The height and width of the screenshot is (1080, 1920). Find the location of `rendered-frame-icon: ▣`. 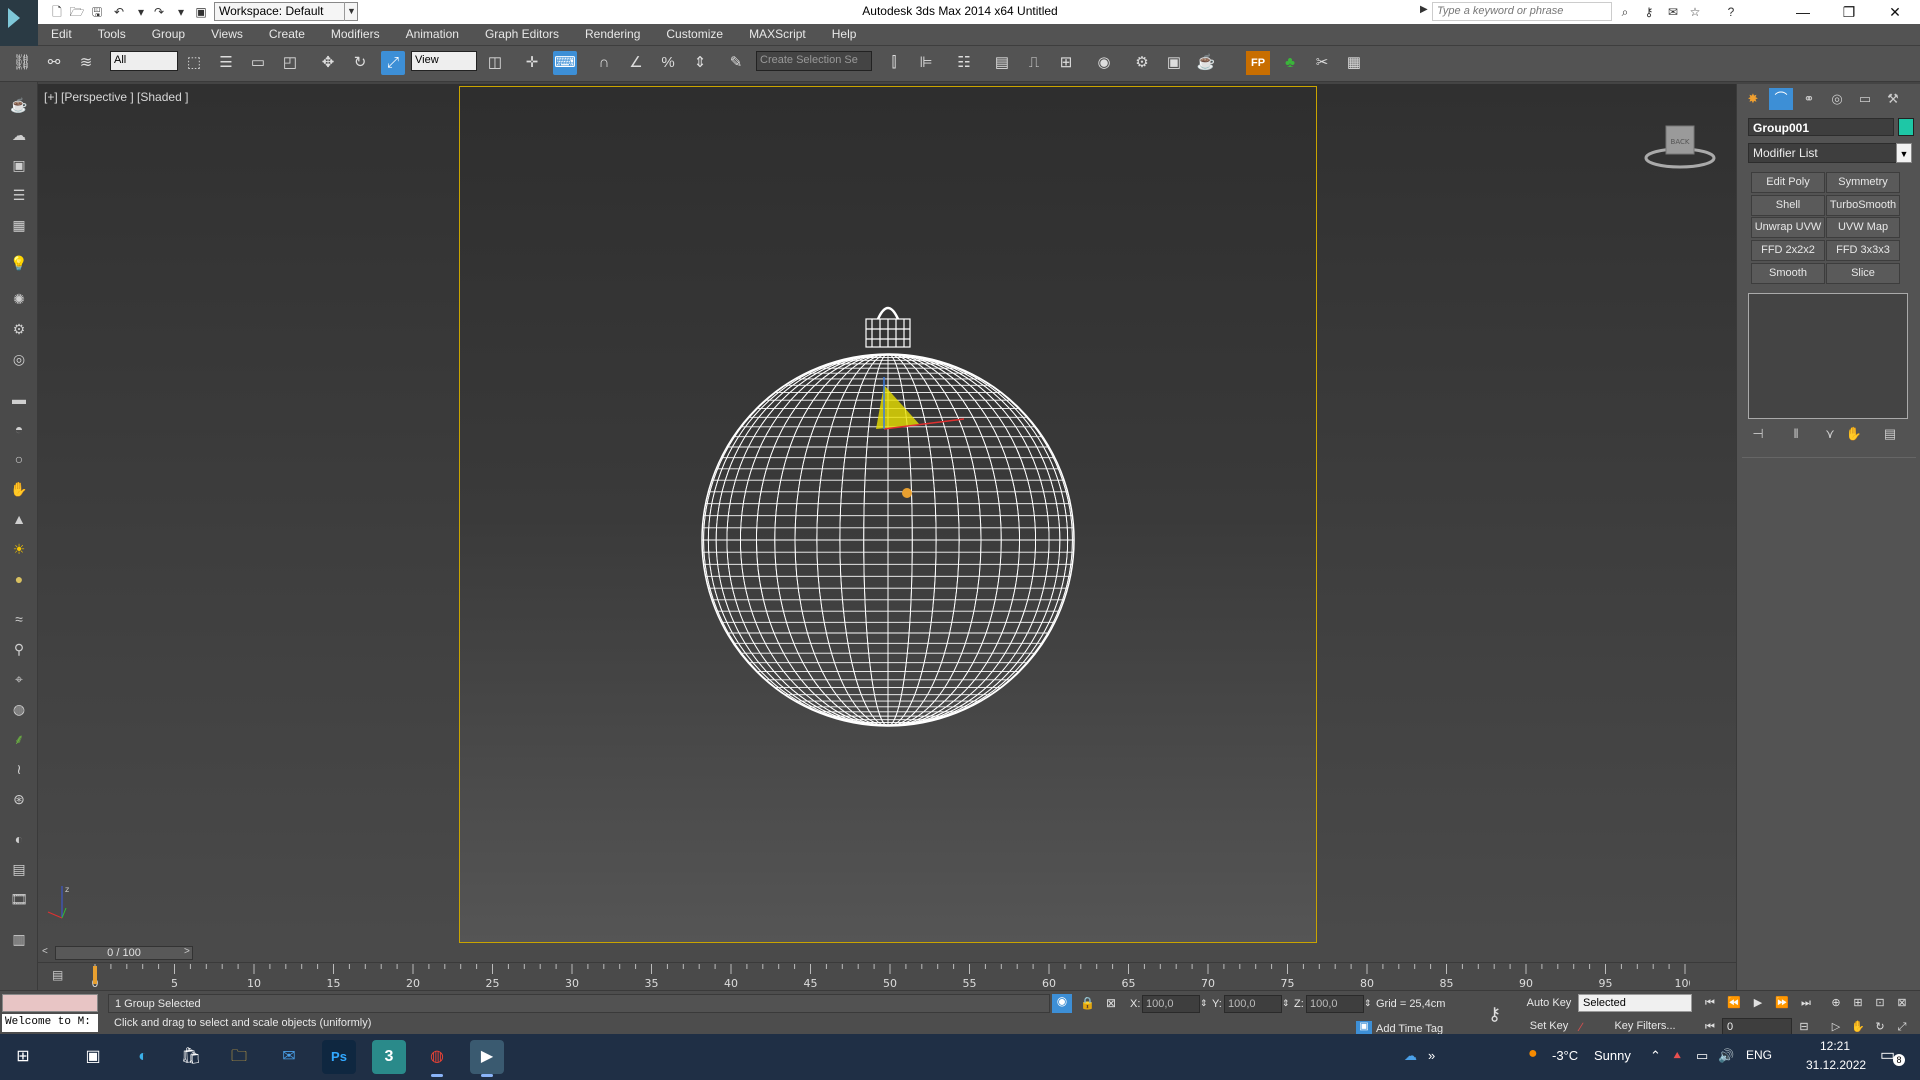

rendered-frame-icon: ▣ is located at coordinates (1174, 63).